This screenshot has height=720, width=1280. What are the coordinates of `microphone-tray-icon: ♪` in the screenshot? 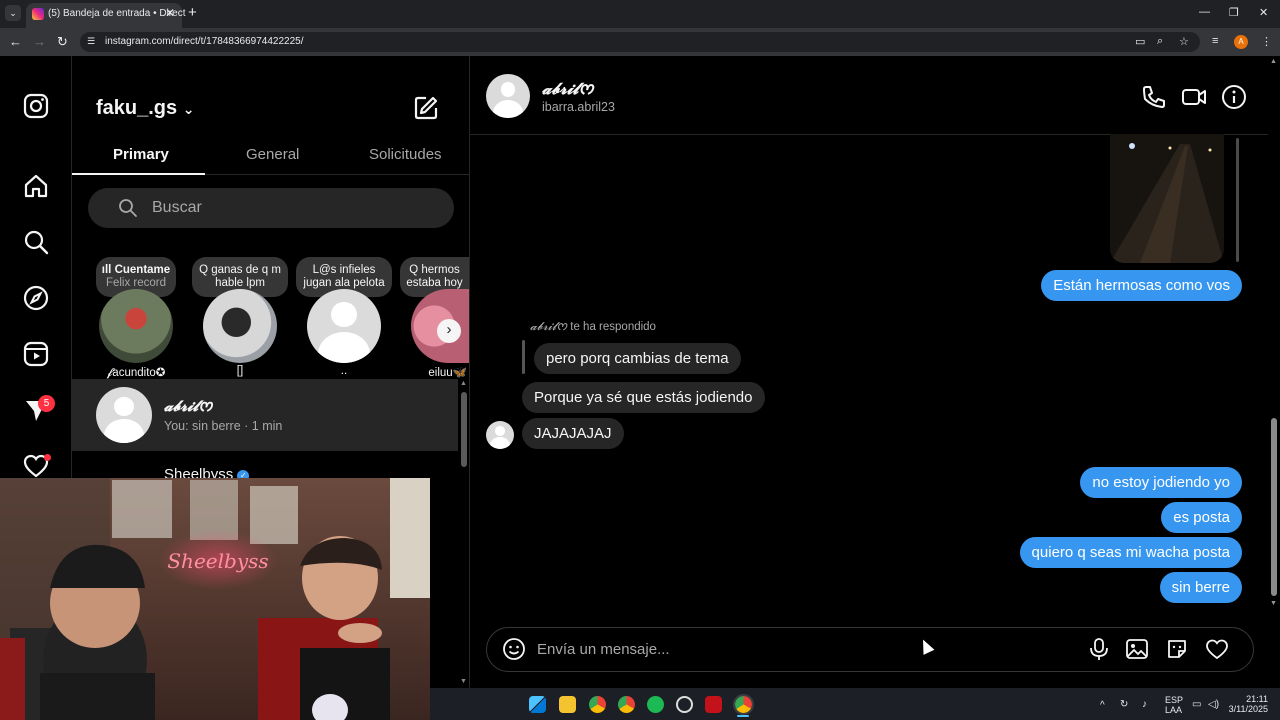 It's located at (1144, 704).